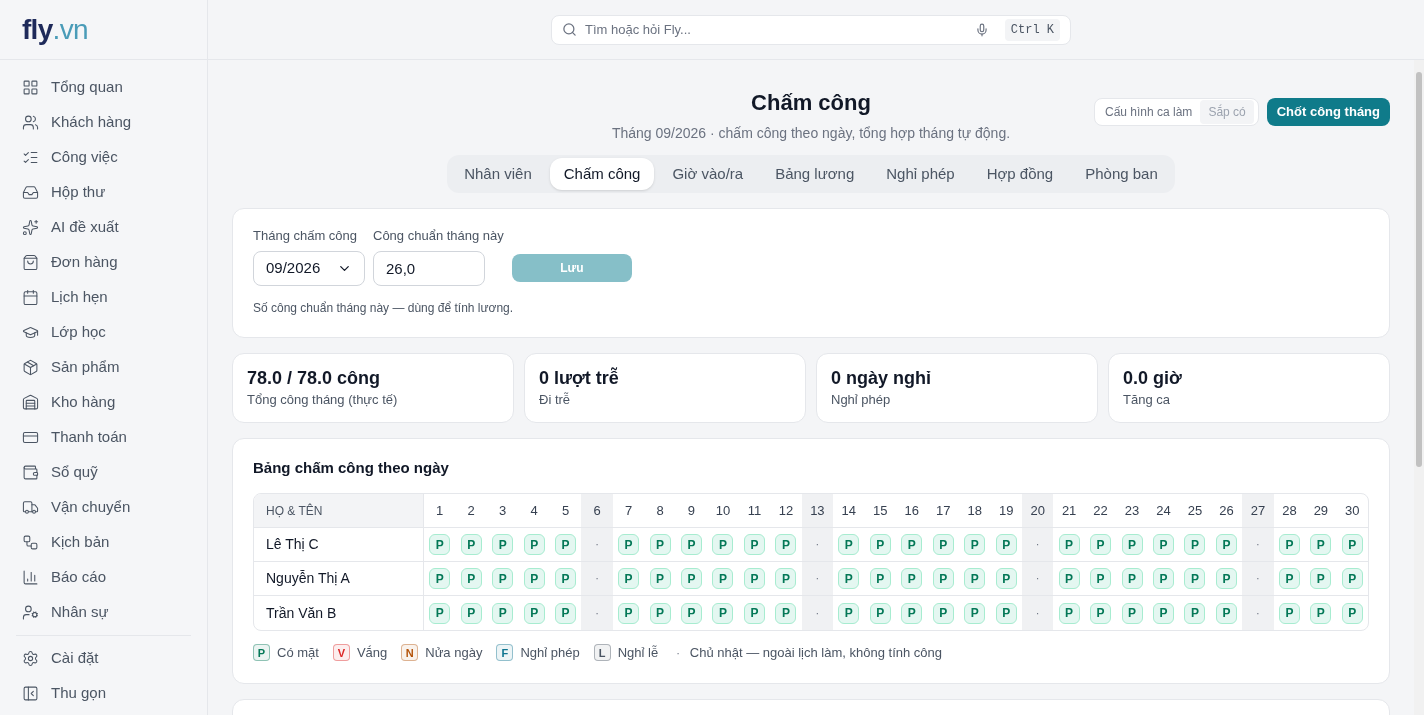 The width and height of the screenshot is (1424, 715). What do you see at coordinates (708, 174) in the screenshot?
I see `tab: Giờ vào/ra` at bounding box center [708, 174].